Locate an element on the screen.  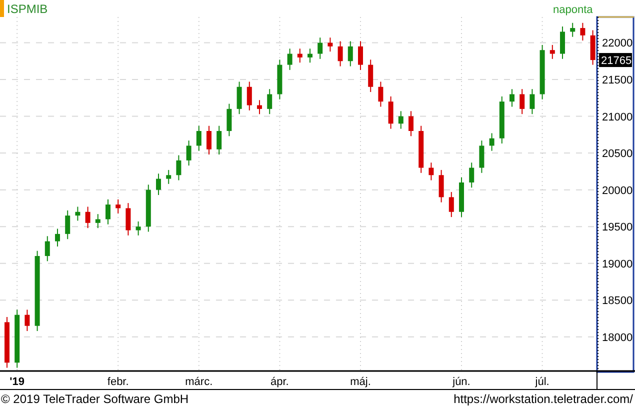
price-tick-label: 18500 is located at coordinates (617, 301).